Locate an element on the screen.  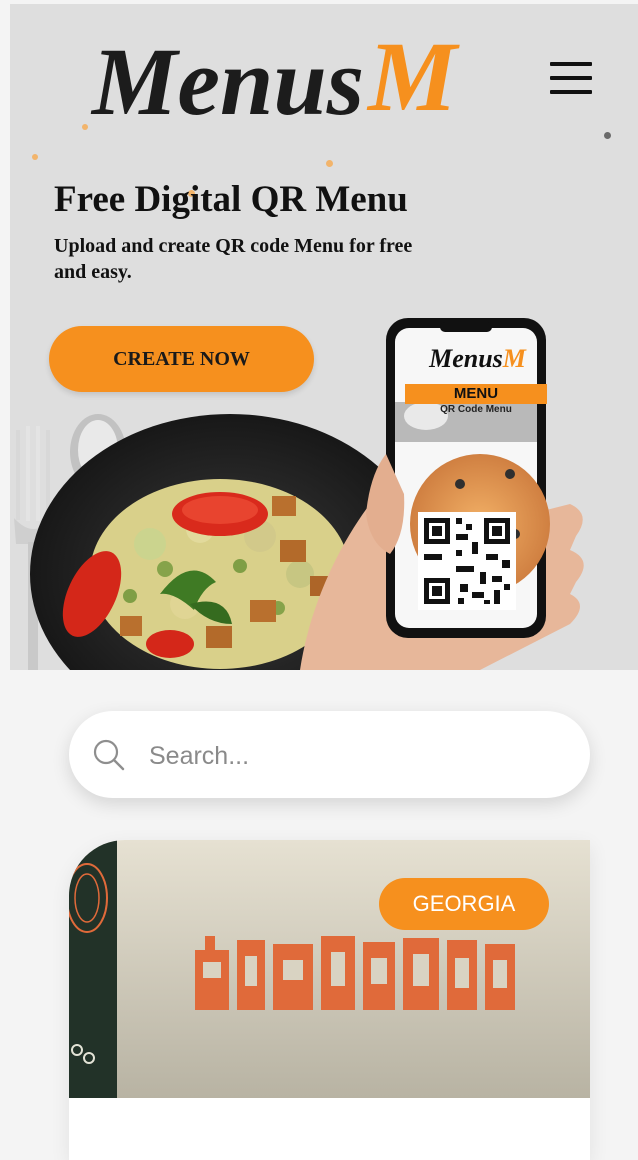
search-input is located at coordinates (349, 756).